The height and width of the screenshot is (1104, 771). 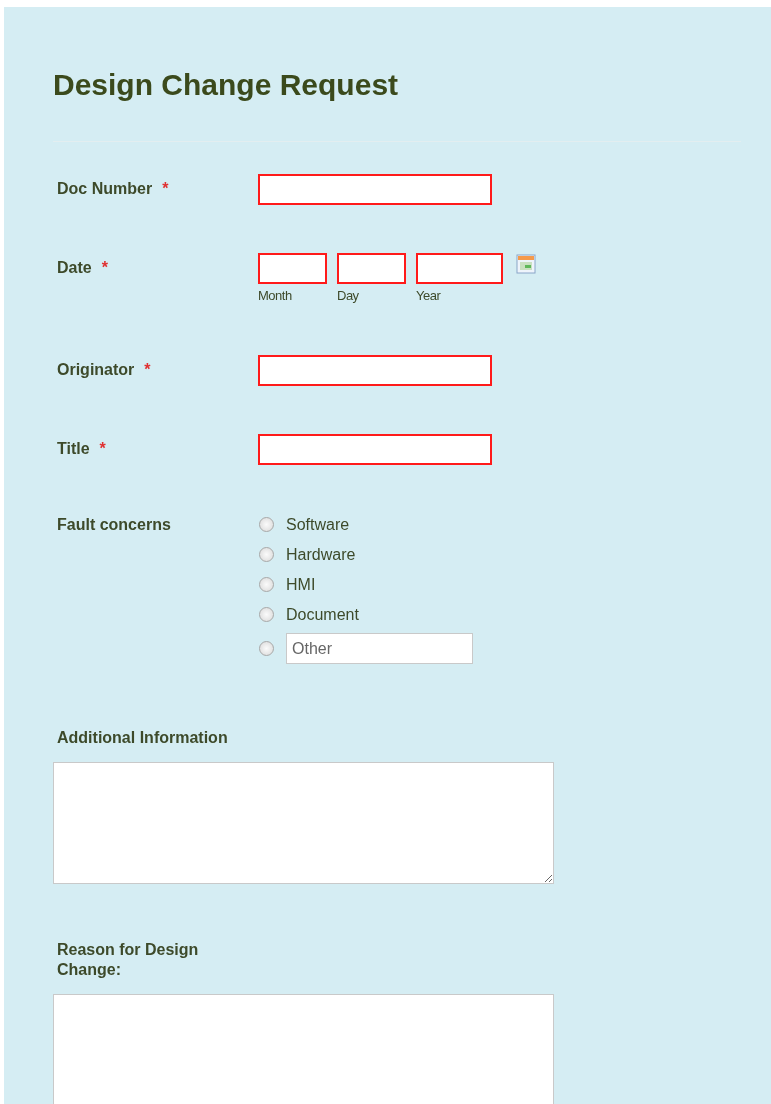 What do you see at coordinates (348, 295) in the screenshot?
I see `field-sublabel: Day` at bounding box center [348, 295].